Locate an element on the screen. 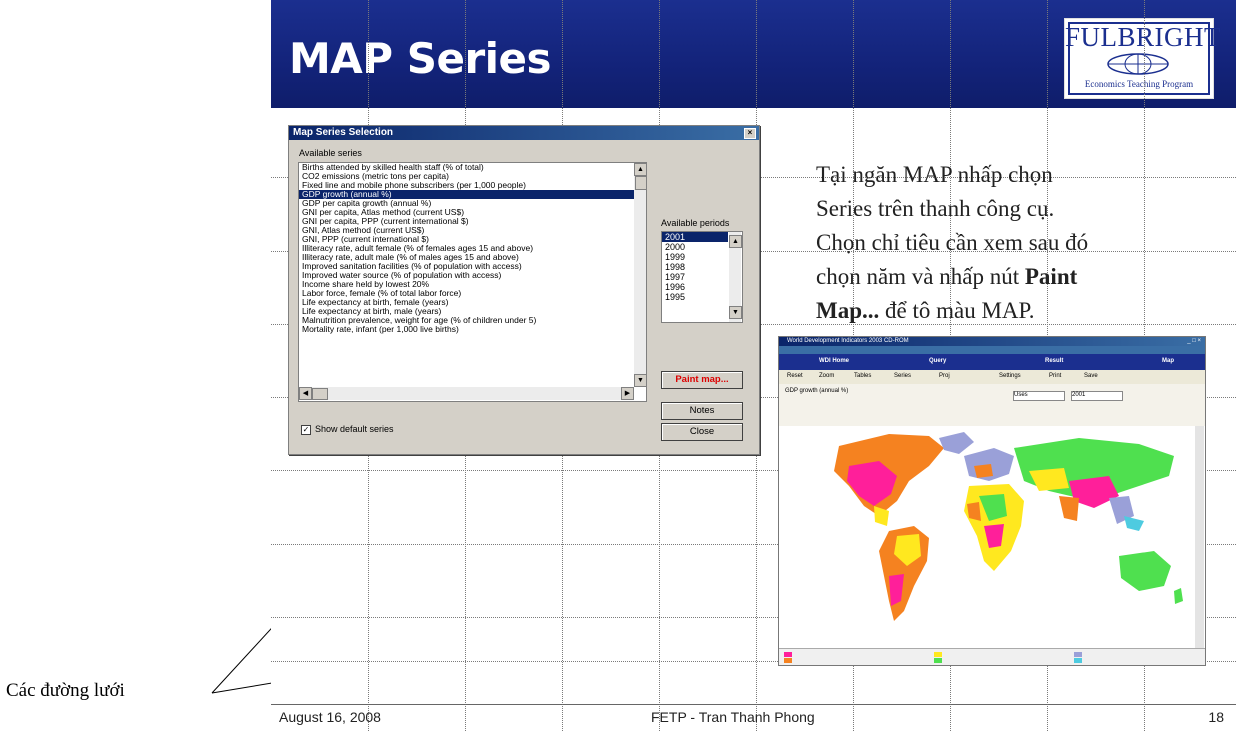  toolbar-item: Save is located at coordinates (1091, 376).